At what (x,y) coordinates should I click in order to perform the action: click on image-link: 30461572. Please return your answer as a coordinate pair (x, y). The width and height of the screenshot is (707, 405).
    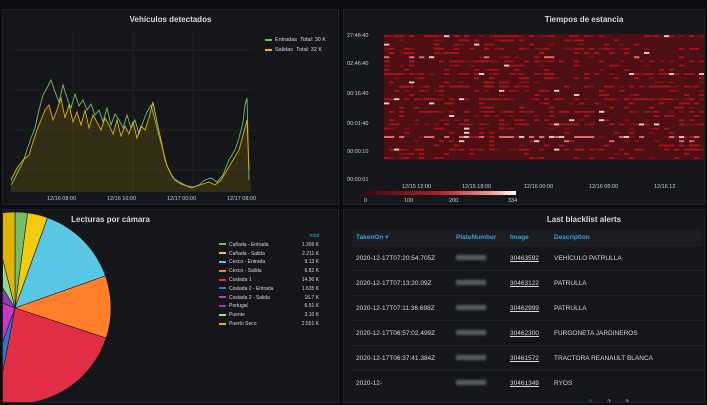
    Looking at the image, I should click on (524, 358).